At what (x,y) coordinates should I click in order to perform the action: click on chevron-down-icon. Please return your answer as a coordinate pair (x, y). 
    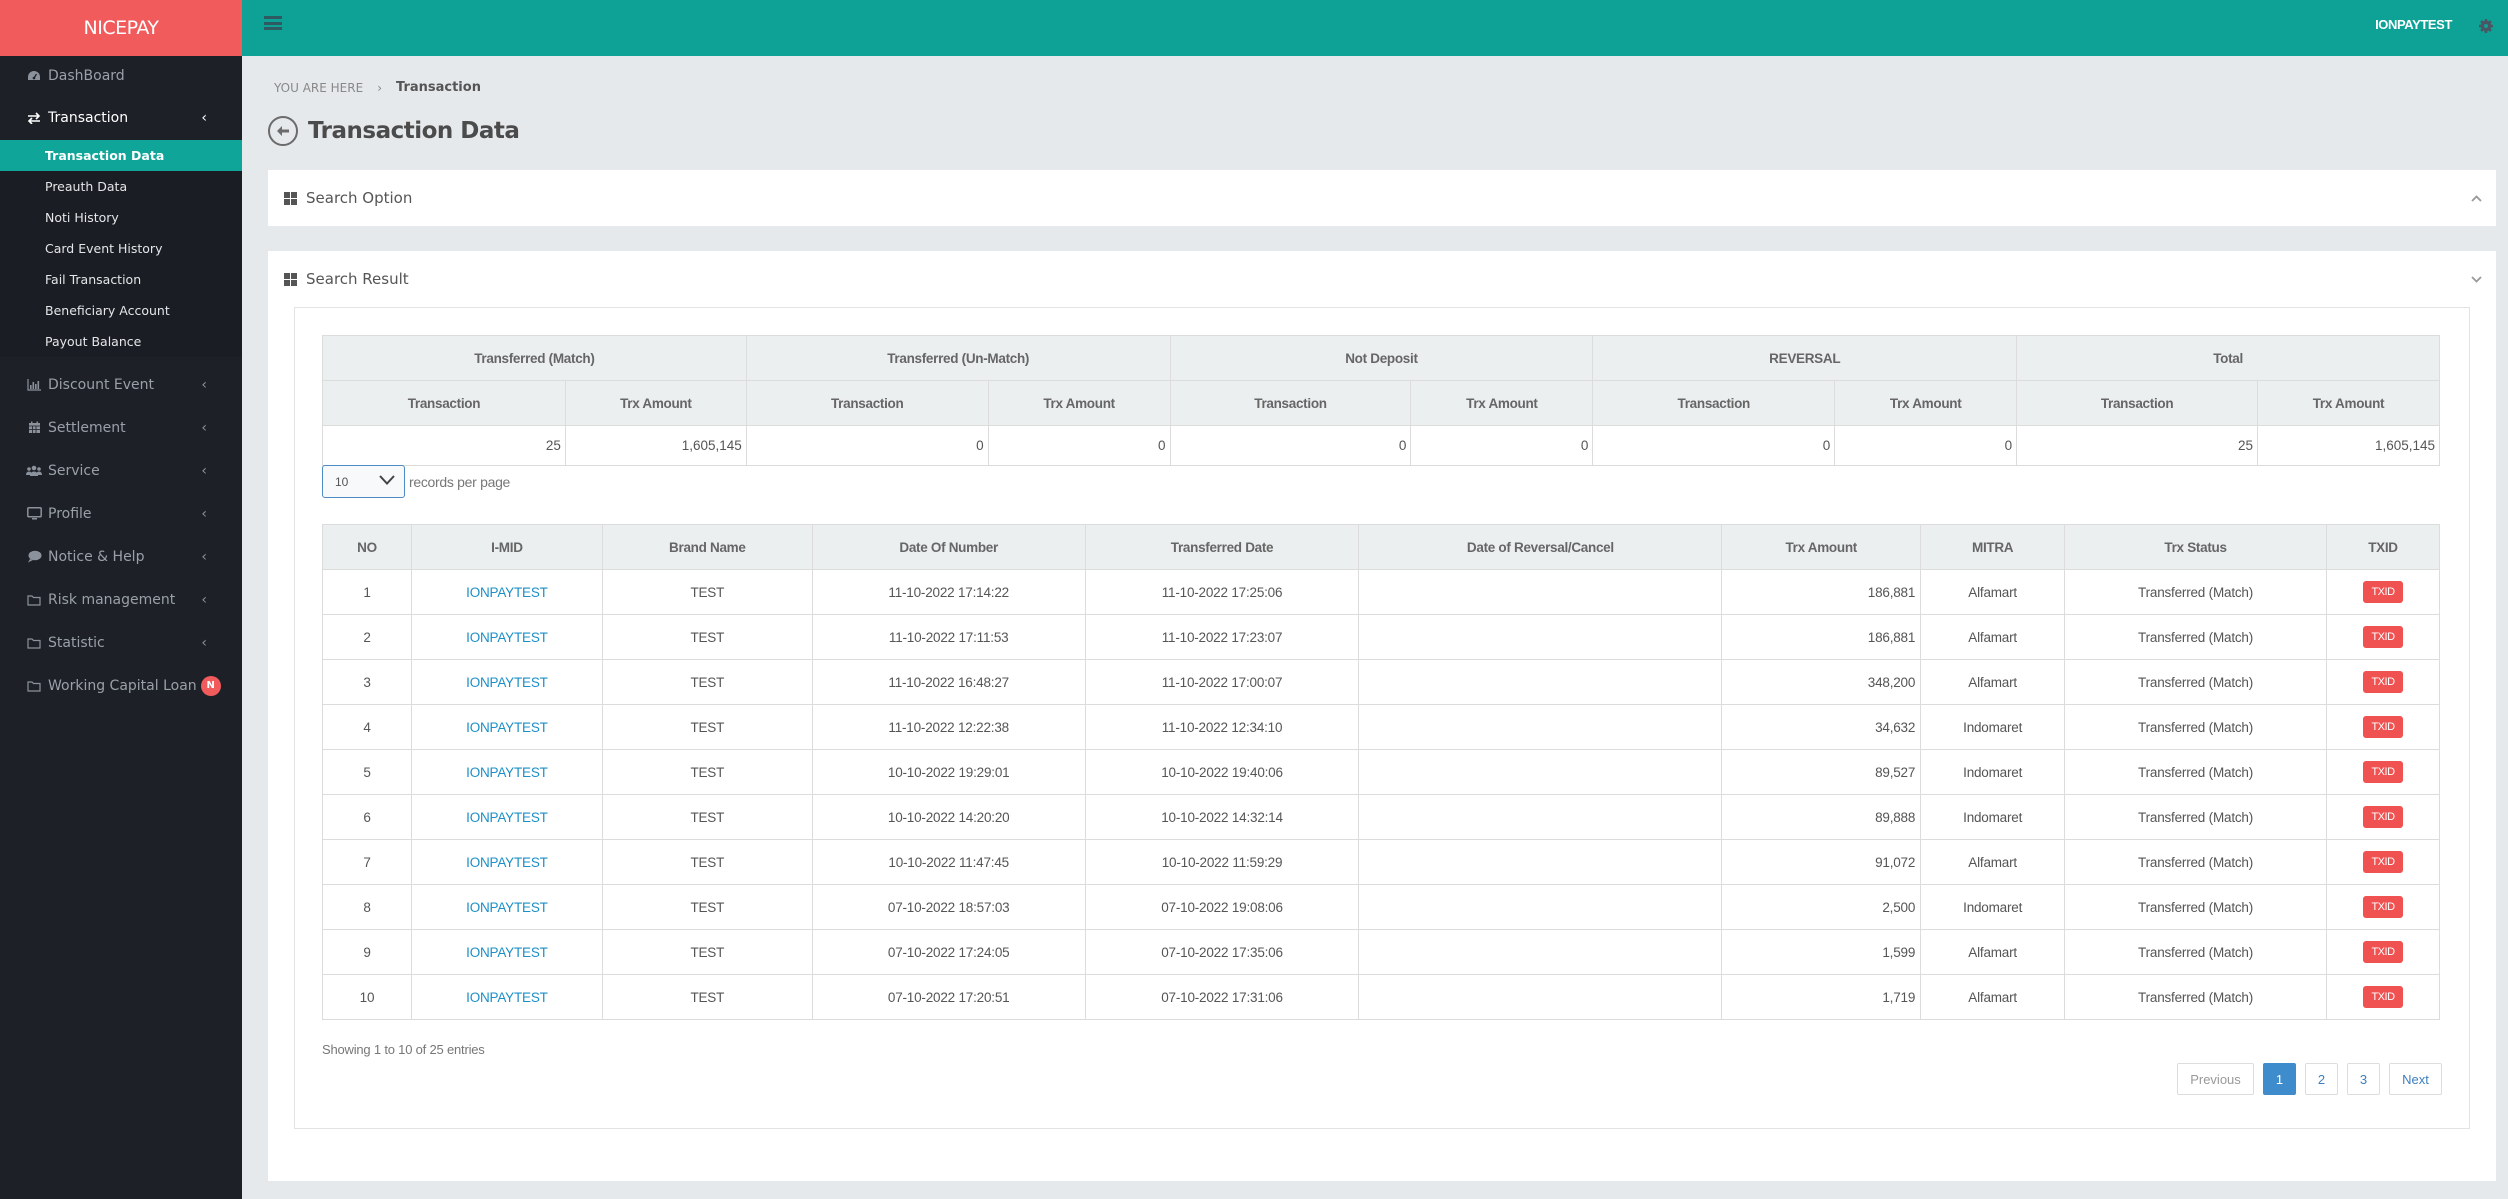
    Looking at the image, I should click on (2476, 279).